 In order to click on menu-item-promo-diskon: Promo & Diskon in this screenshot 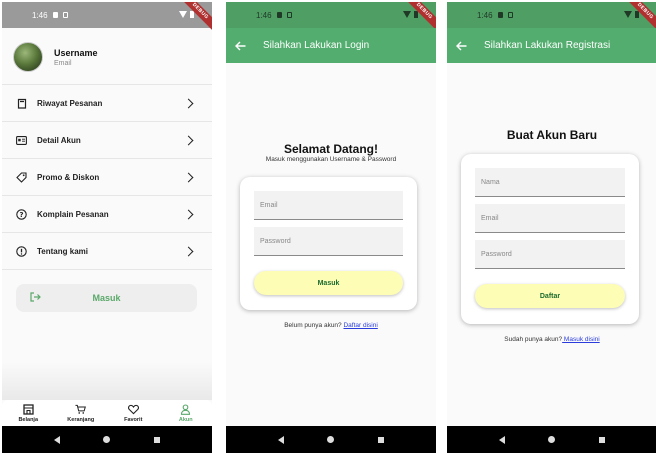, I will do `click(107, 177)`.